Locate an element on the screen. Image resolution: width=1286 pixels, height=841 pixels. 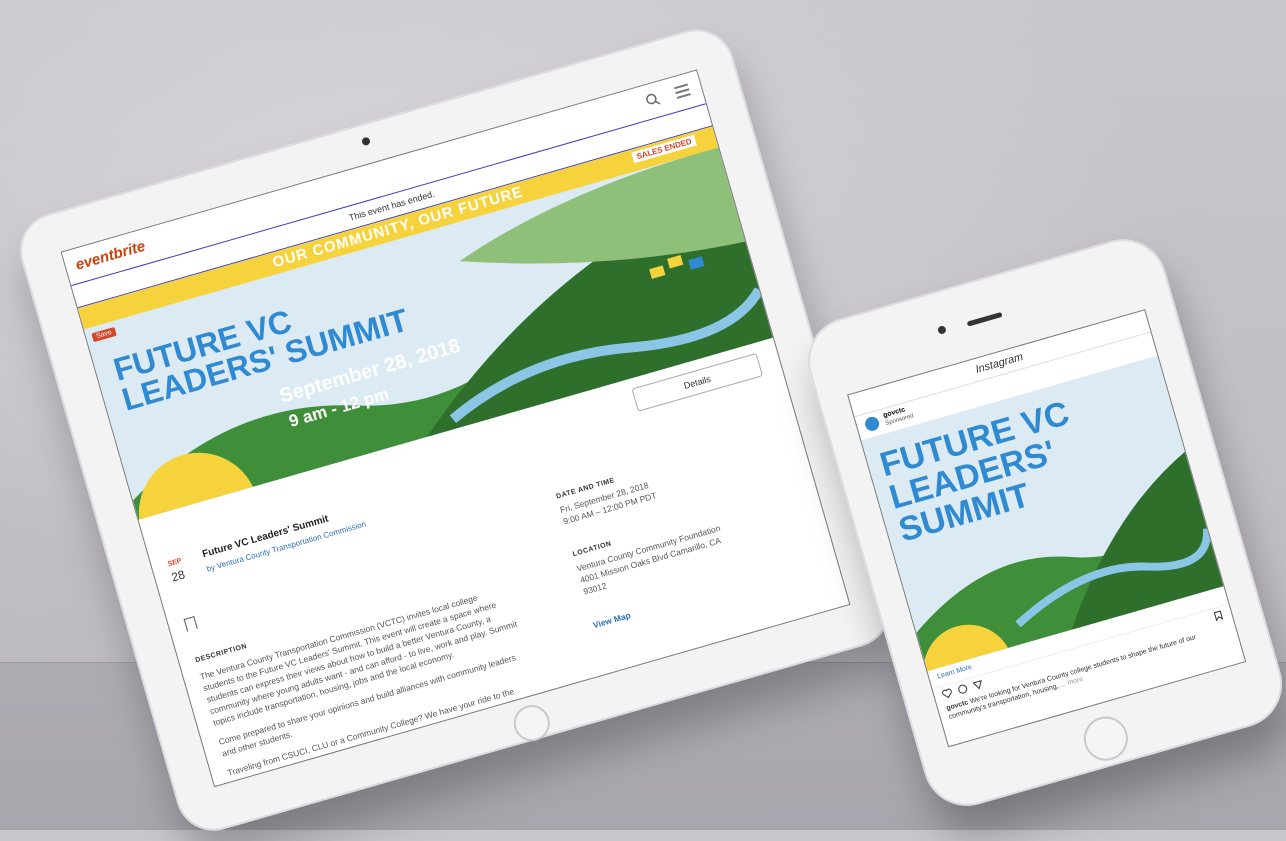
hamburger-menu-icon is located at coordinates (682, 91).